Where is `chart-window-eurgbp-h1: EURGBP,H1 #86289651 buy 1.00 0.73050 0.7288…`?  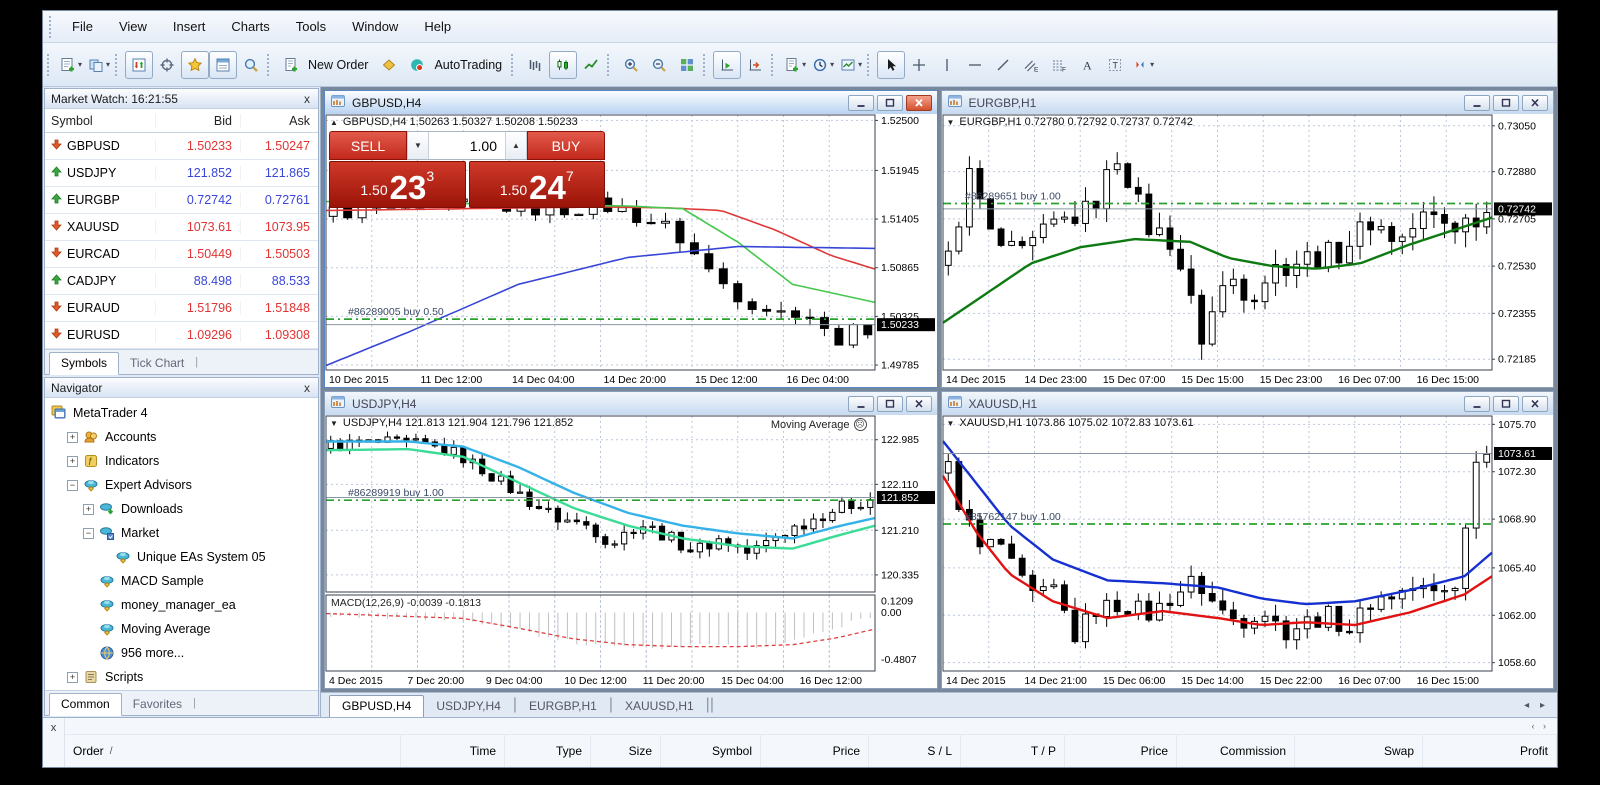 chart-window-eurgbp-h1: EURGBP,H1 #86289651 buy 1.00 0.73050 0.7288… is located at coordinates (1247, 239).